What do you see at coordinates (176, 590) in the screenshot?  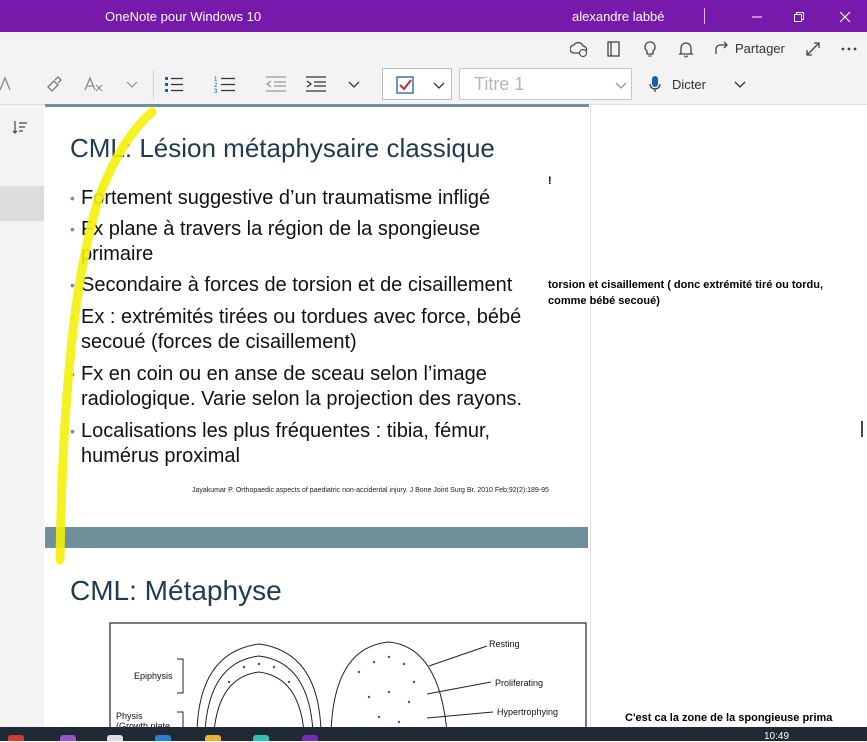 I see `slide-title: CML: Métaphyse` at bounding box center [176, 590].